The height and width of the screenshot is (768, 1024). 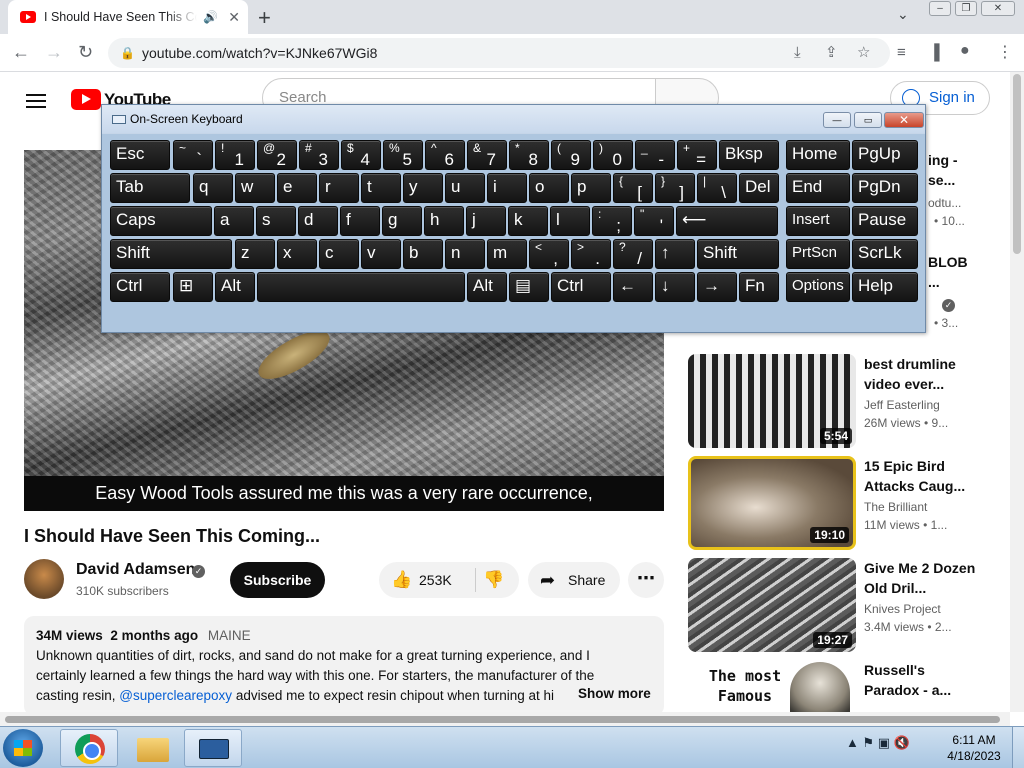 I want to click on osk-key-i: i, so click(x=507, y=188).